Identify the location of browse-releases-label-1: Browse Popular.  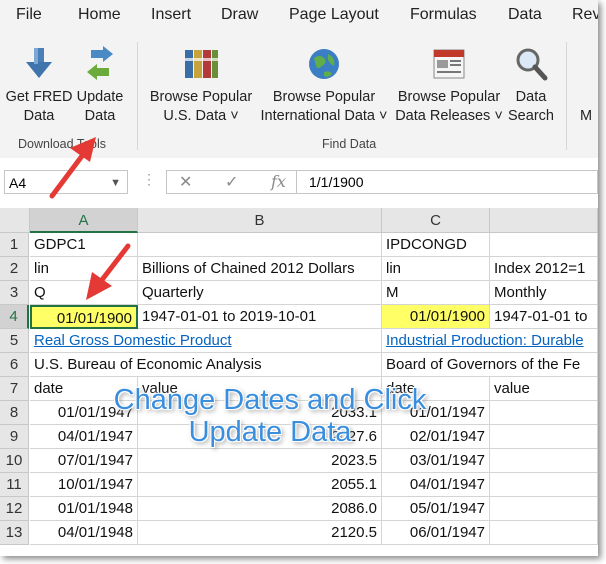
(449, 97).